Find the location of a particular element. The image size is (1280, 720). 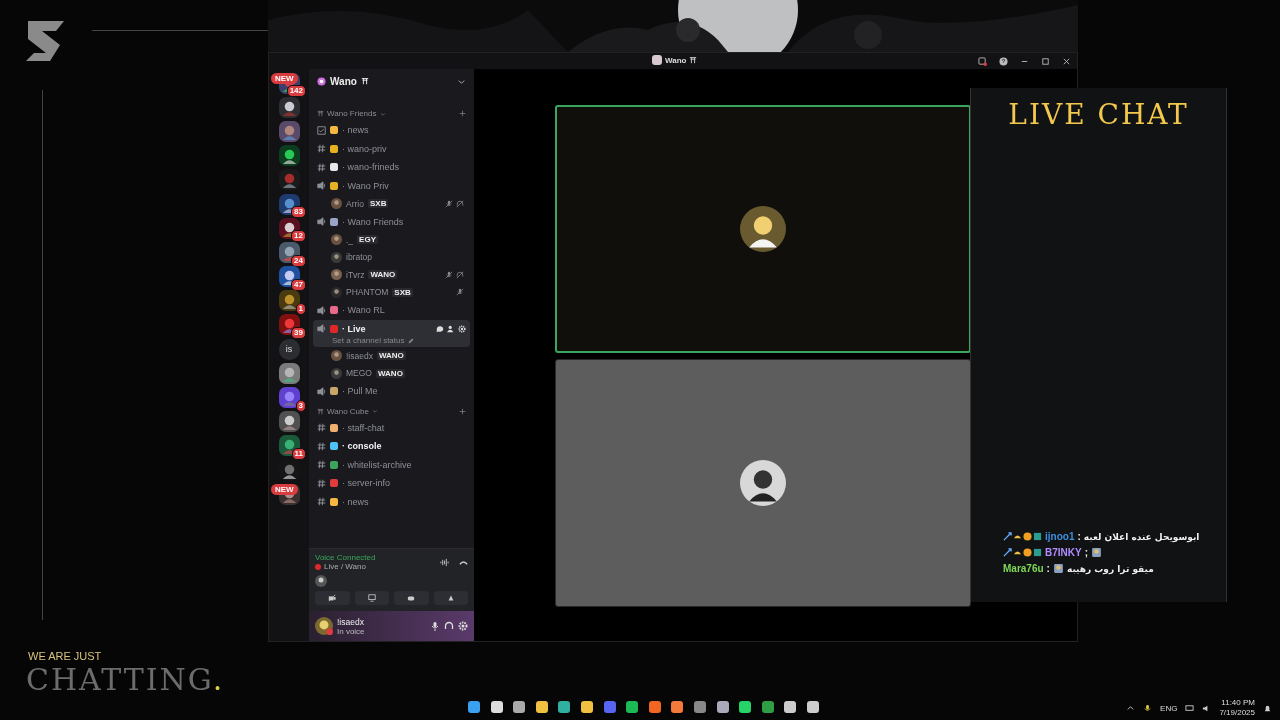

guild-tag: WANO is located at coordinates (390, 373).